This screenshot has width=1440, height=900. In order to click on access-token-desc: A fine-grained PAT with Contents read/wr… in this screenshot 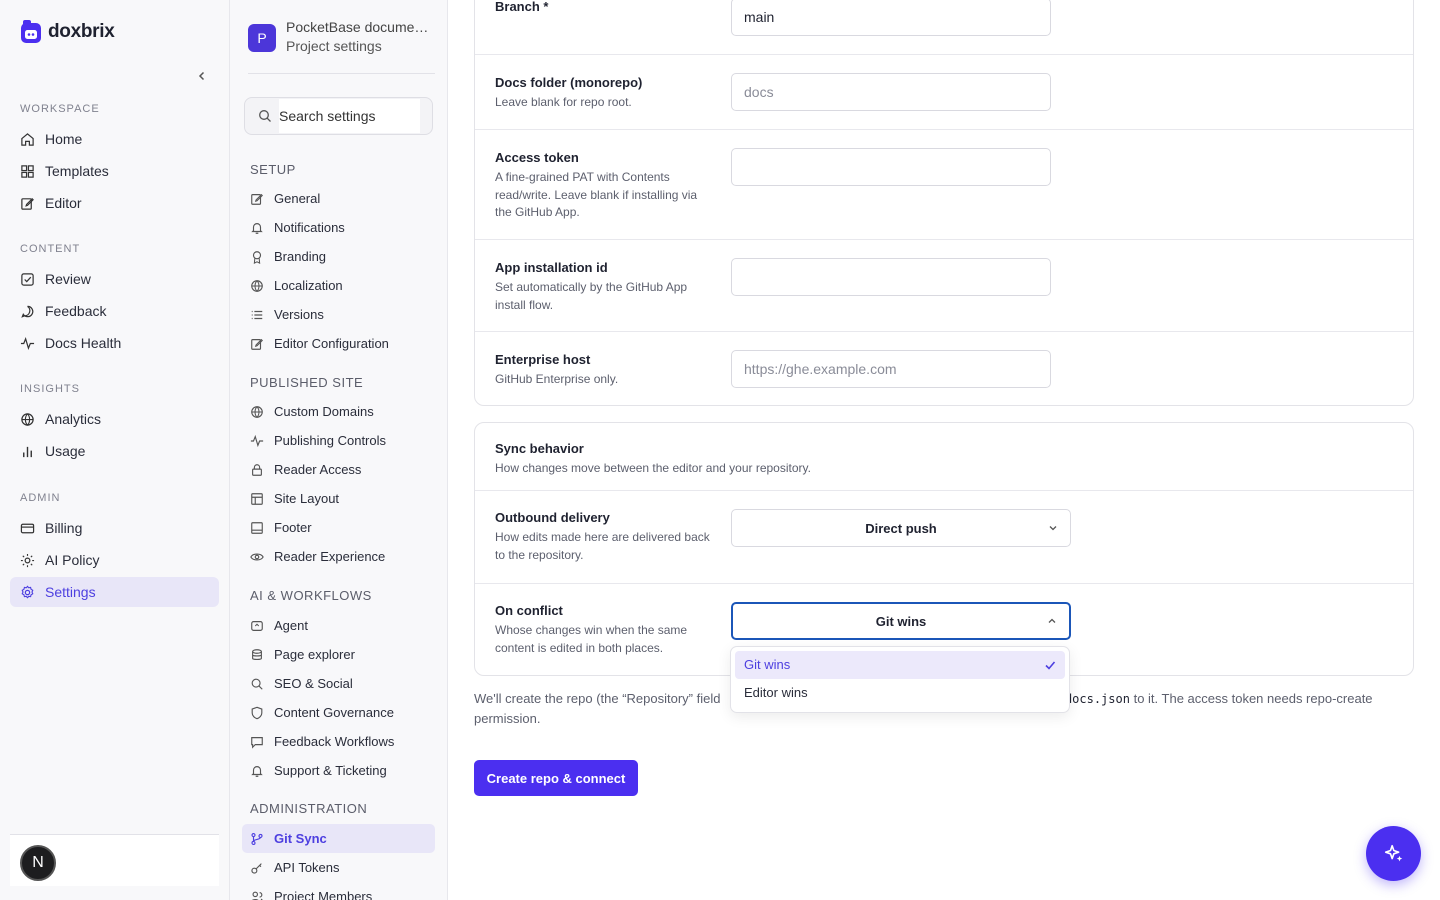, I will do `click(596, 194)`.